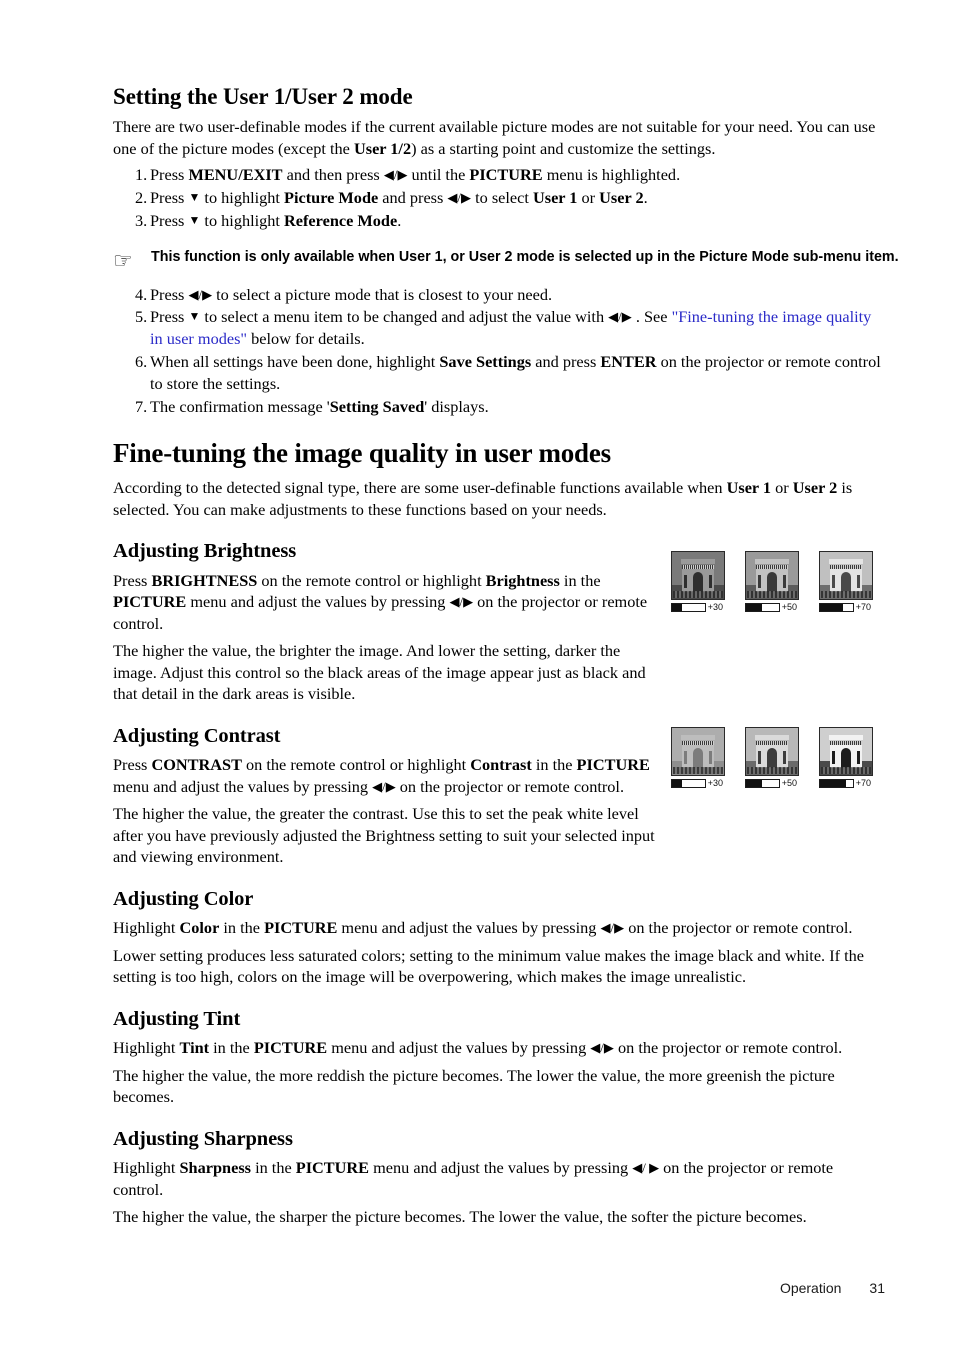 Image resolution: width=954 pixels, height=1356 pixels. I want to click on step-number: 6., so click(141, 362).